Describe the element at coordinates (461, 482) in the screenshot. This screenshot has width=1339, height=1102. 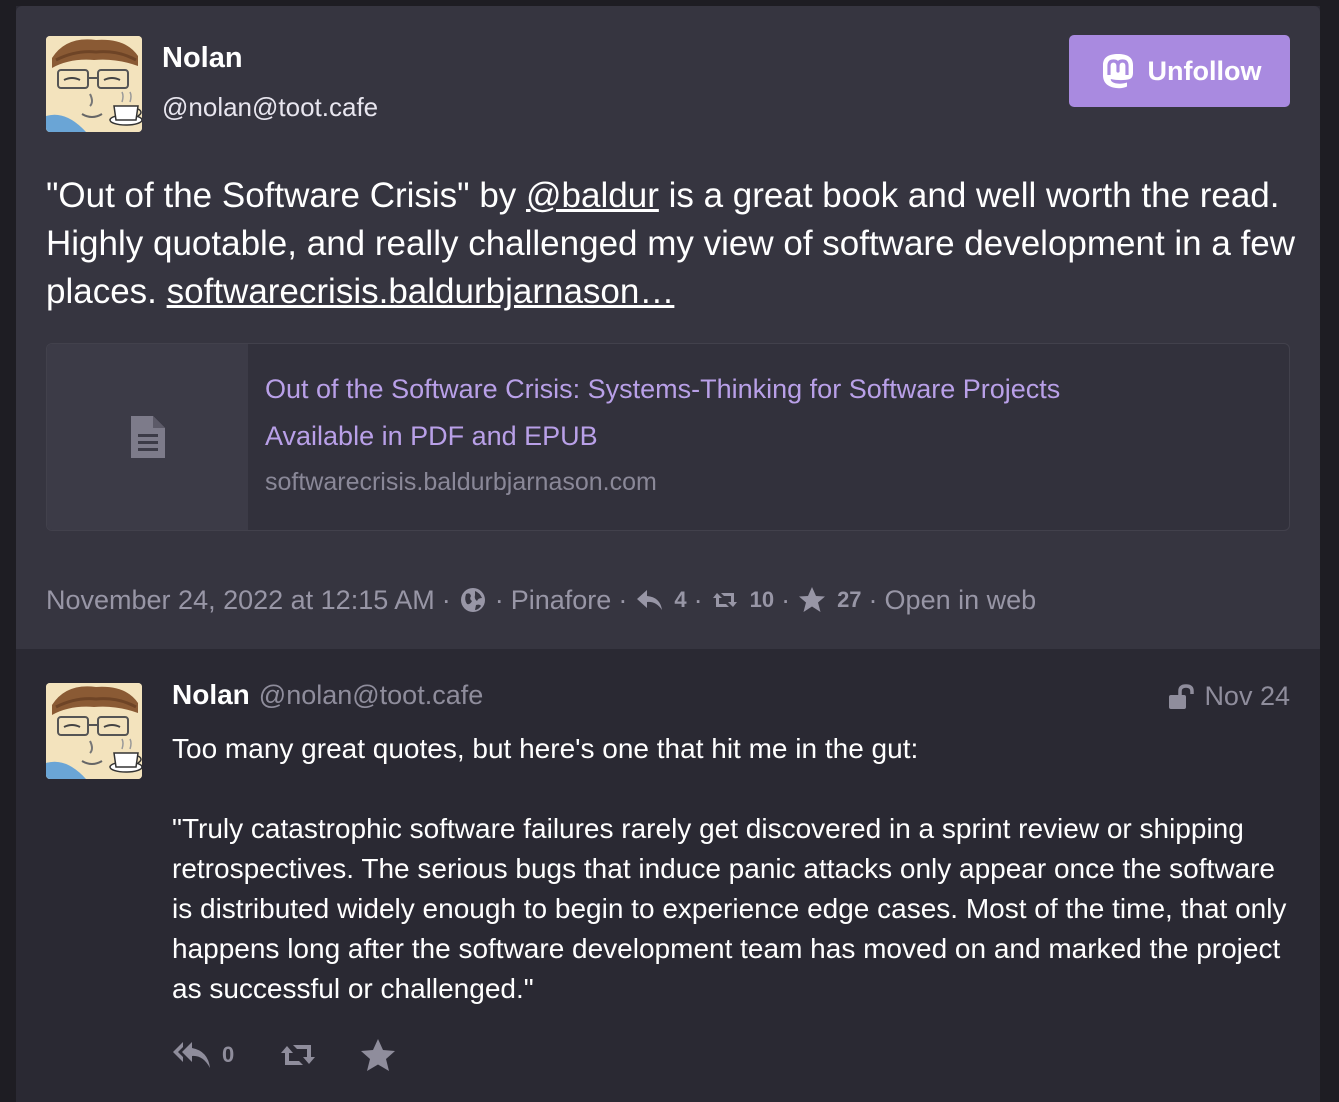
I see `card-domain: softwarecrisis.baldurbjarnason.com` at that location.